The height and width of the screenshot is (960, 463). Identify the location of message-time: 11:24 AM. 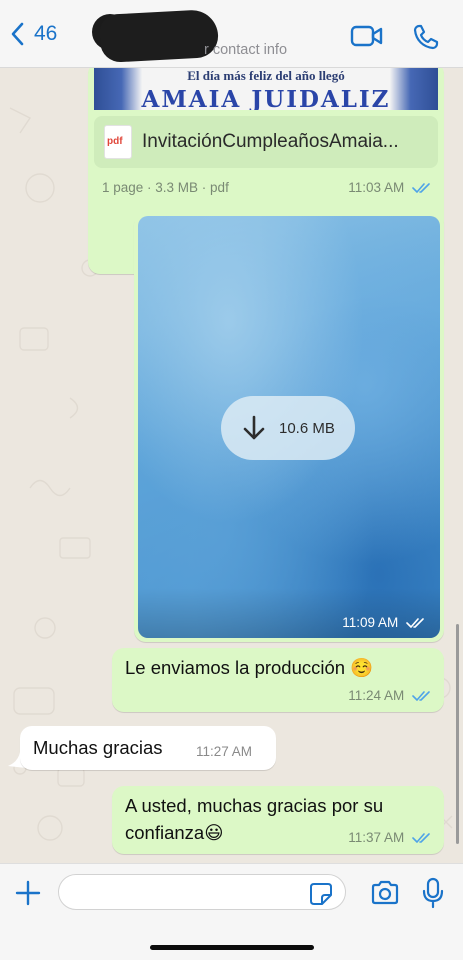
(376, 695).